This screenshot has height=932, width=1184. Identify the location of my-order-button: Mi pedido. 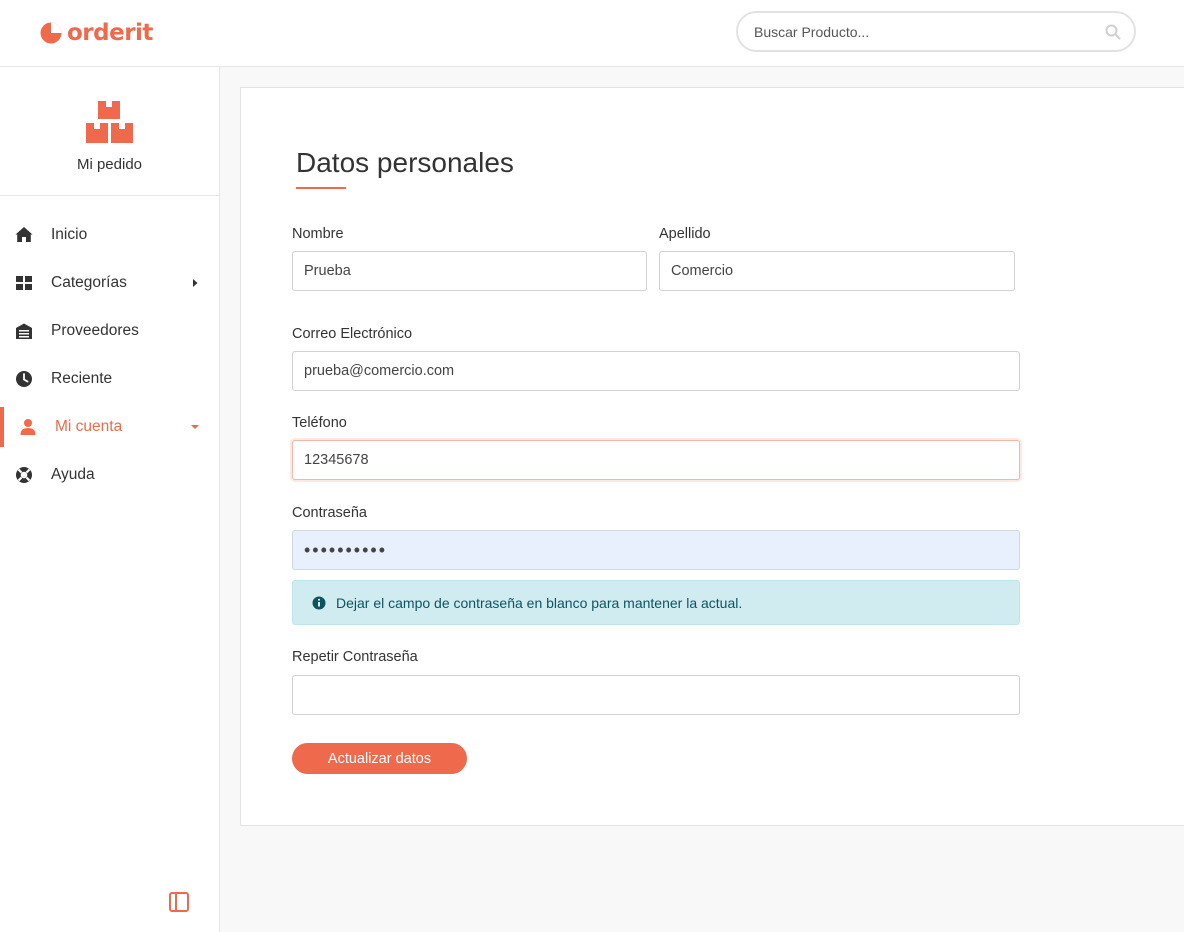
(109, 131).